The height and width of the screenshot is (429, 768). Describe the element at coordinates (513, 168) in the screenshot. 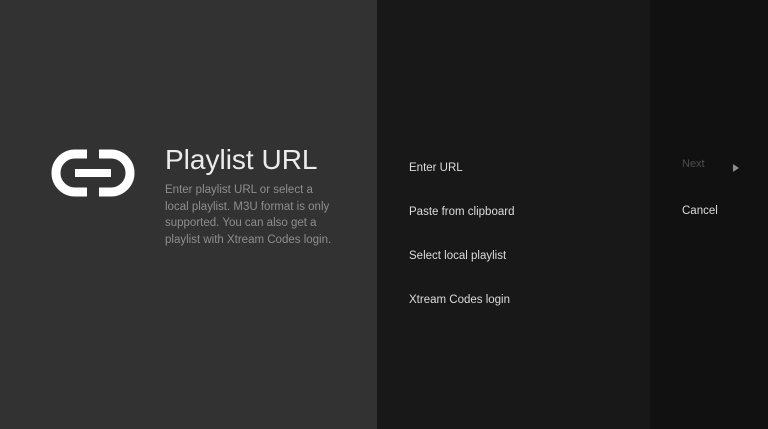

I see `enter-url-action: Enter URL` at that location.